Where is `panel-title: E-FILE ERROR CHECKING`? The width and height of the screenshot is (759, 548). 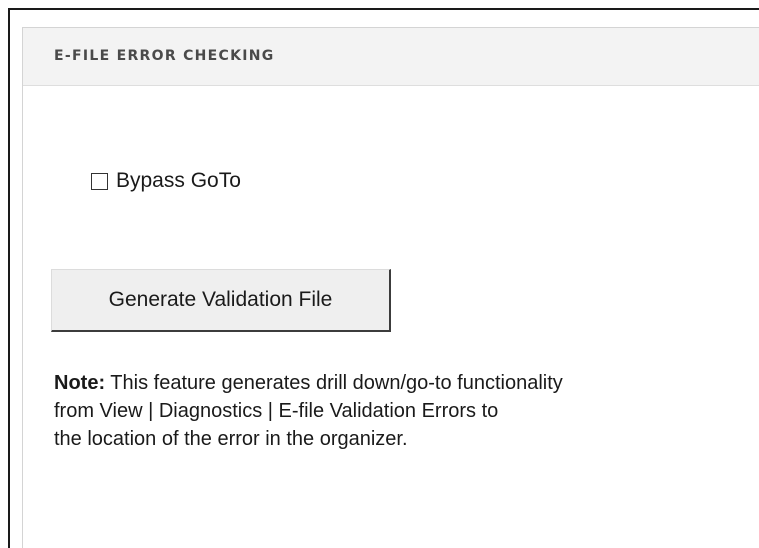
panel-title: E-FILE ERROR CHECKING is located at coordinates (164, 56).